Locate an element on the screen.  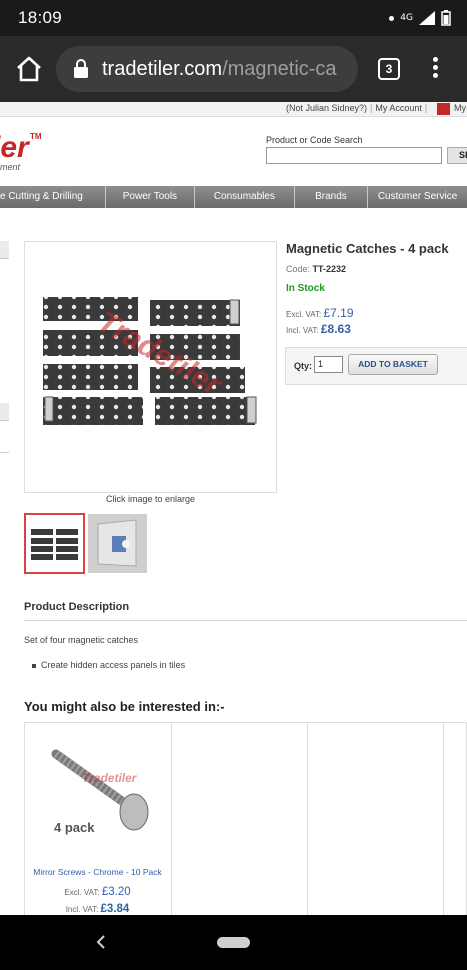
logo-text: ler is located at coordinates (15, 146).